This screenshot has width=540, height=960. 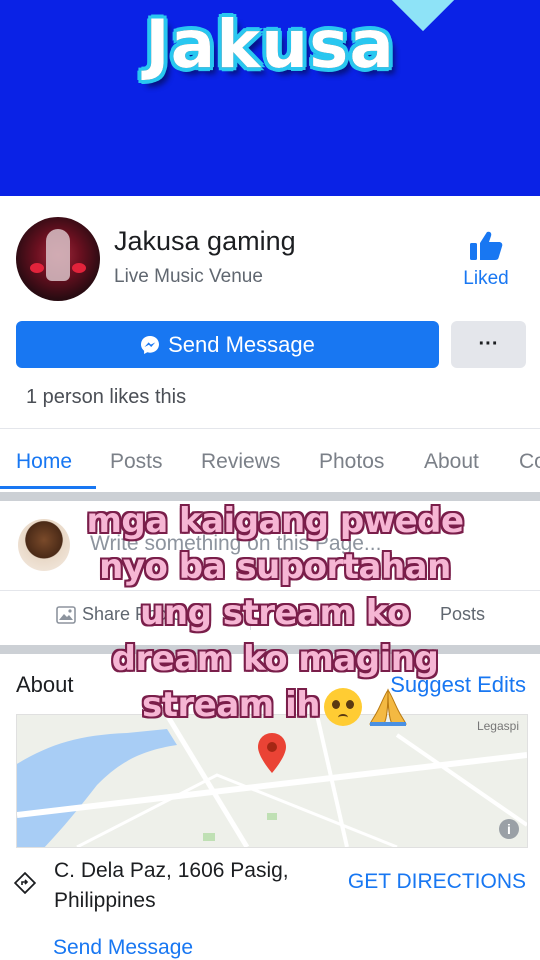 I want to click on tab-community: Co, so click(x=529, y=462).